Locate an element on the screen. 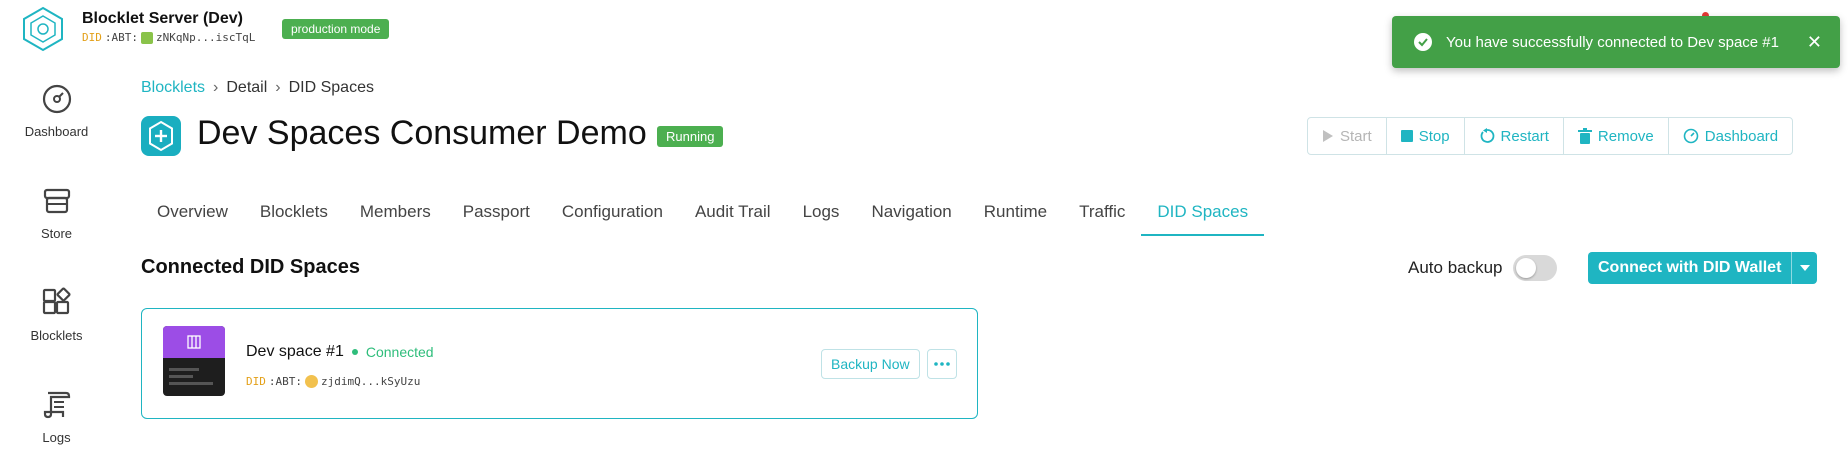 This screenshot has width=1848, height=449. toast-close-icon: ✕ is located at coordinates (1814, 42).